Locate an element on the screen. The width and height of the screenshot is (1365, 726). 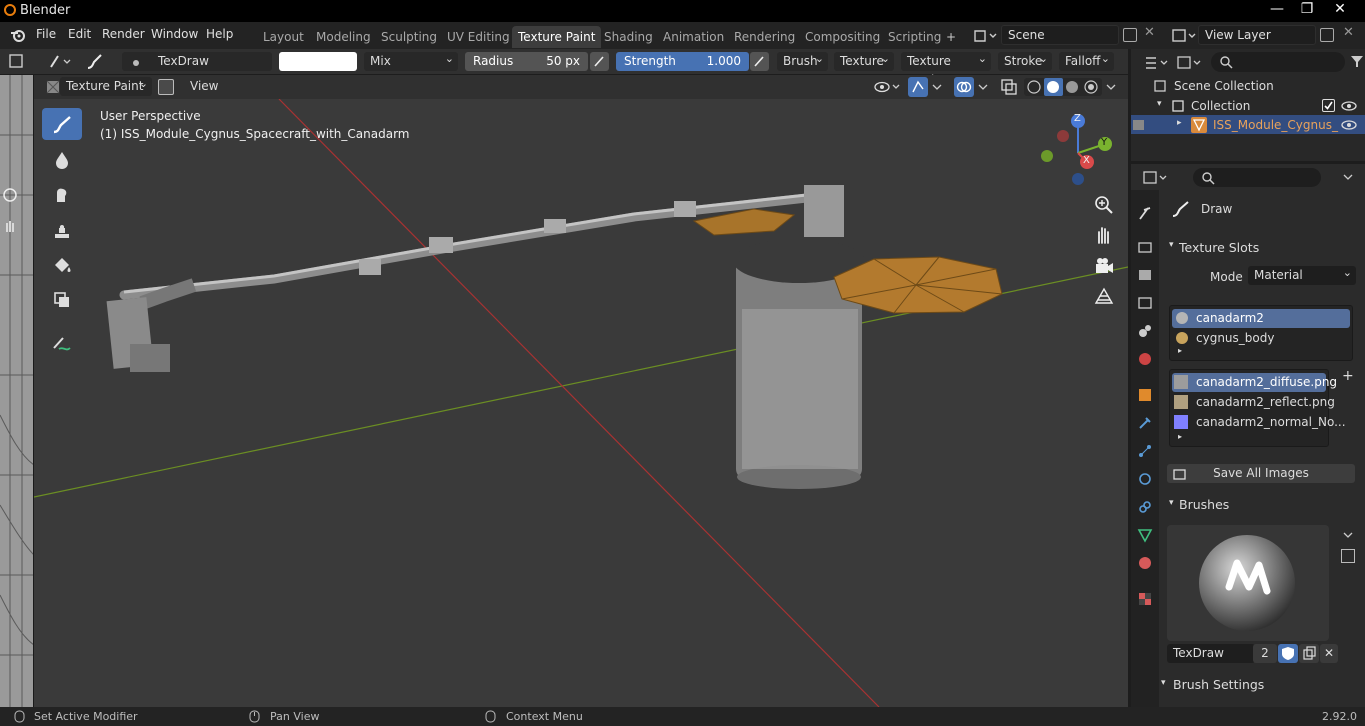
texture-slots-title: Texture Slots is located at coordinates (1219, 247).